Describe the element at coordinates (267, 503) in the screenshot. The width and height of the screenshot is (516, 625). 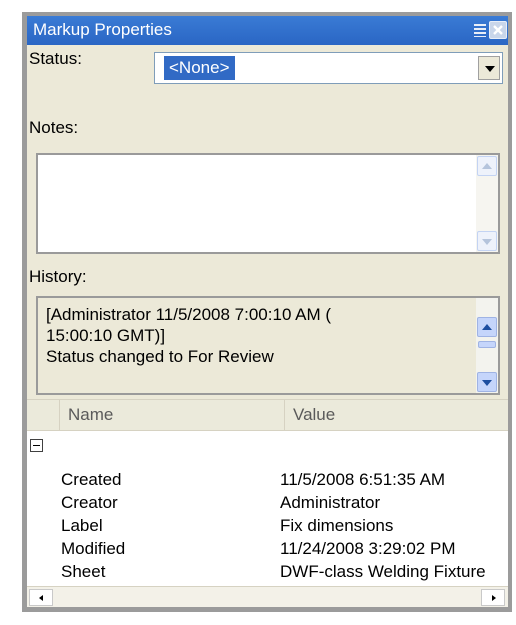
I see `property-row: Creator Administrator` at that location.